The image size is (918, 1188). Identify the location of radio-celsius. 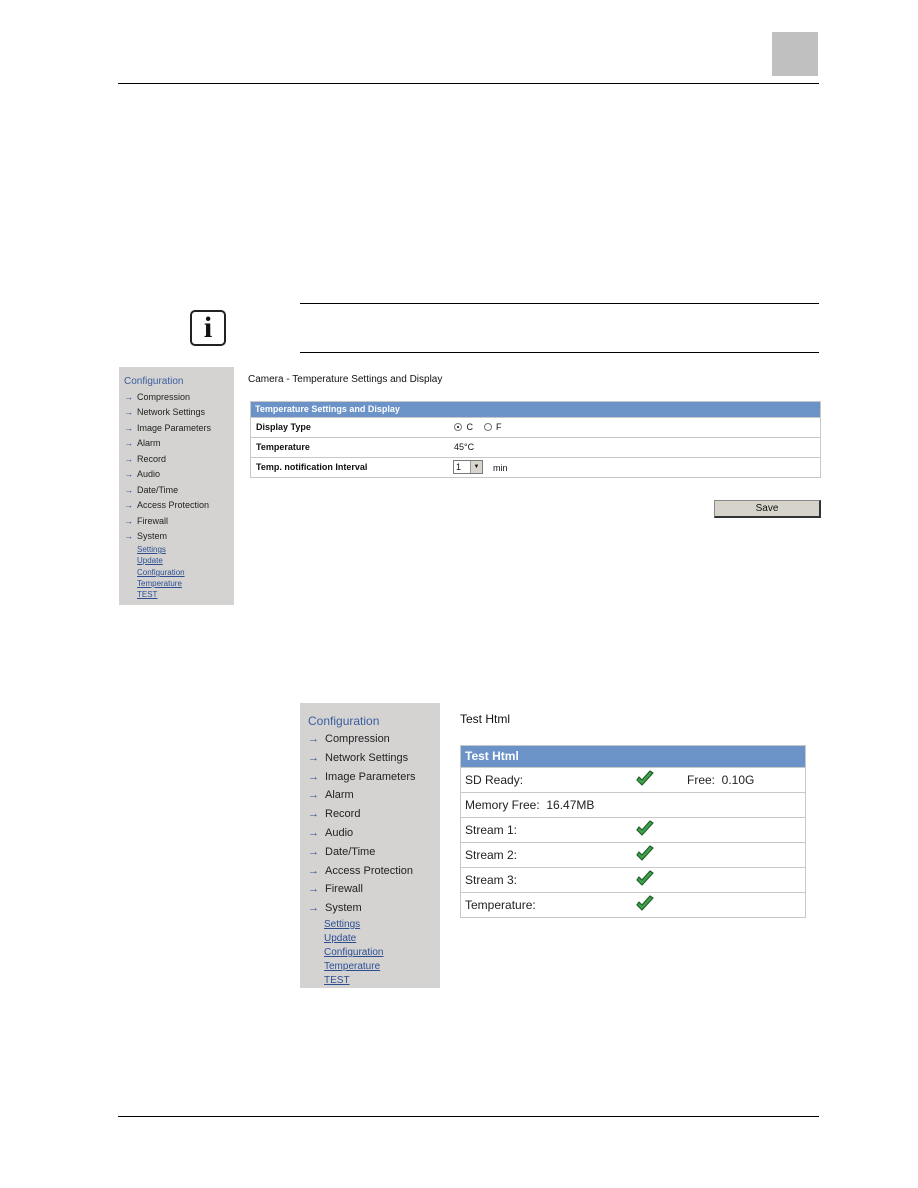
(458, 427).